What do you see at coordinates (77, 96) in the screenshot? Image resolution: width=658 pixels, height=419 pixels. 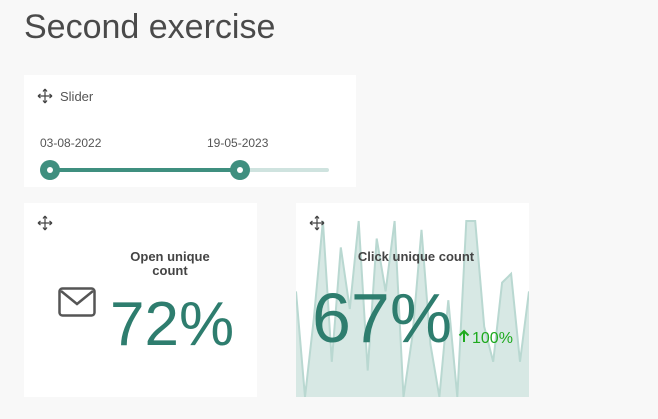 I see `slider-title: Slider` at bounding box center [77, 96].